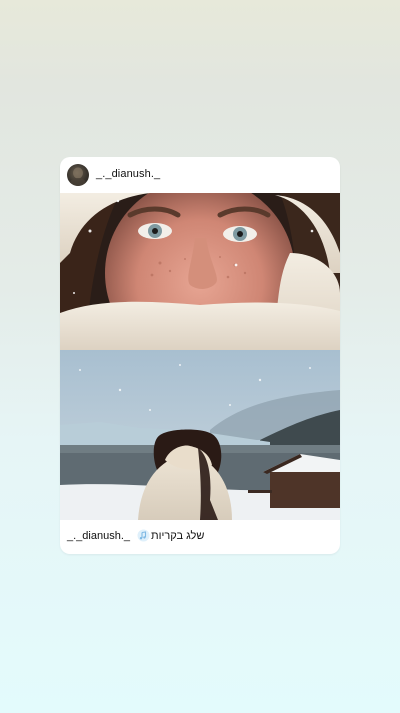  What do you see at coordinates (128, 174) in the screenshot?
I see `post-username: _._dianush._` at bounding box center [128, 174].